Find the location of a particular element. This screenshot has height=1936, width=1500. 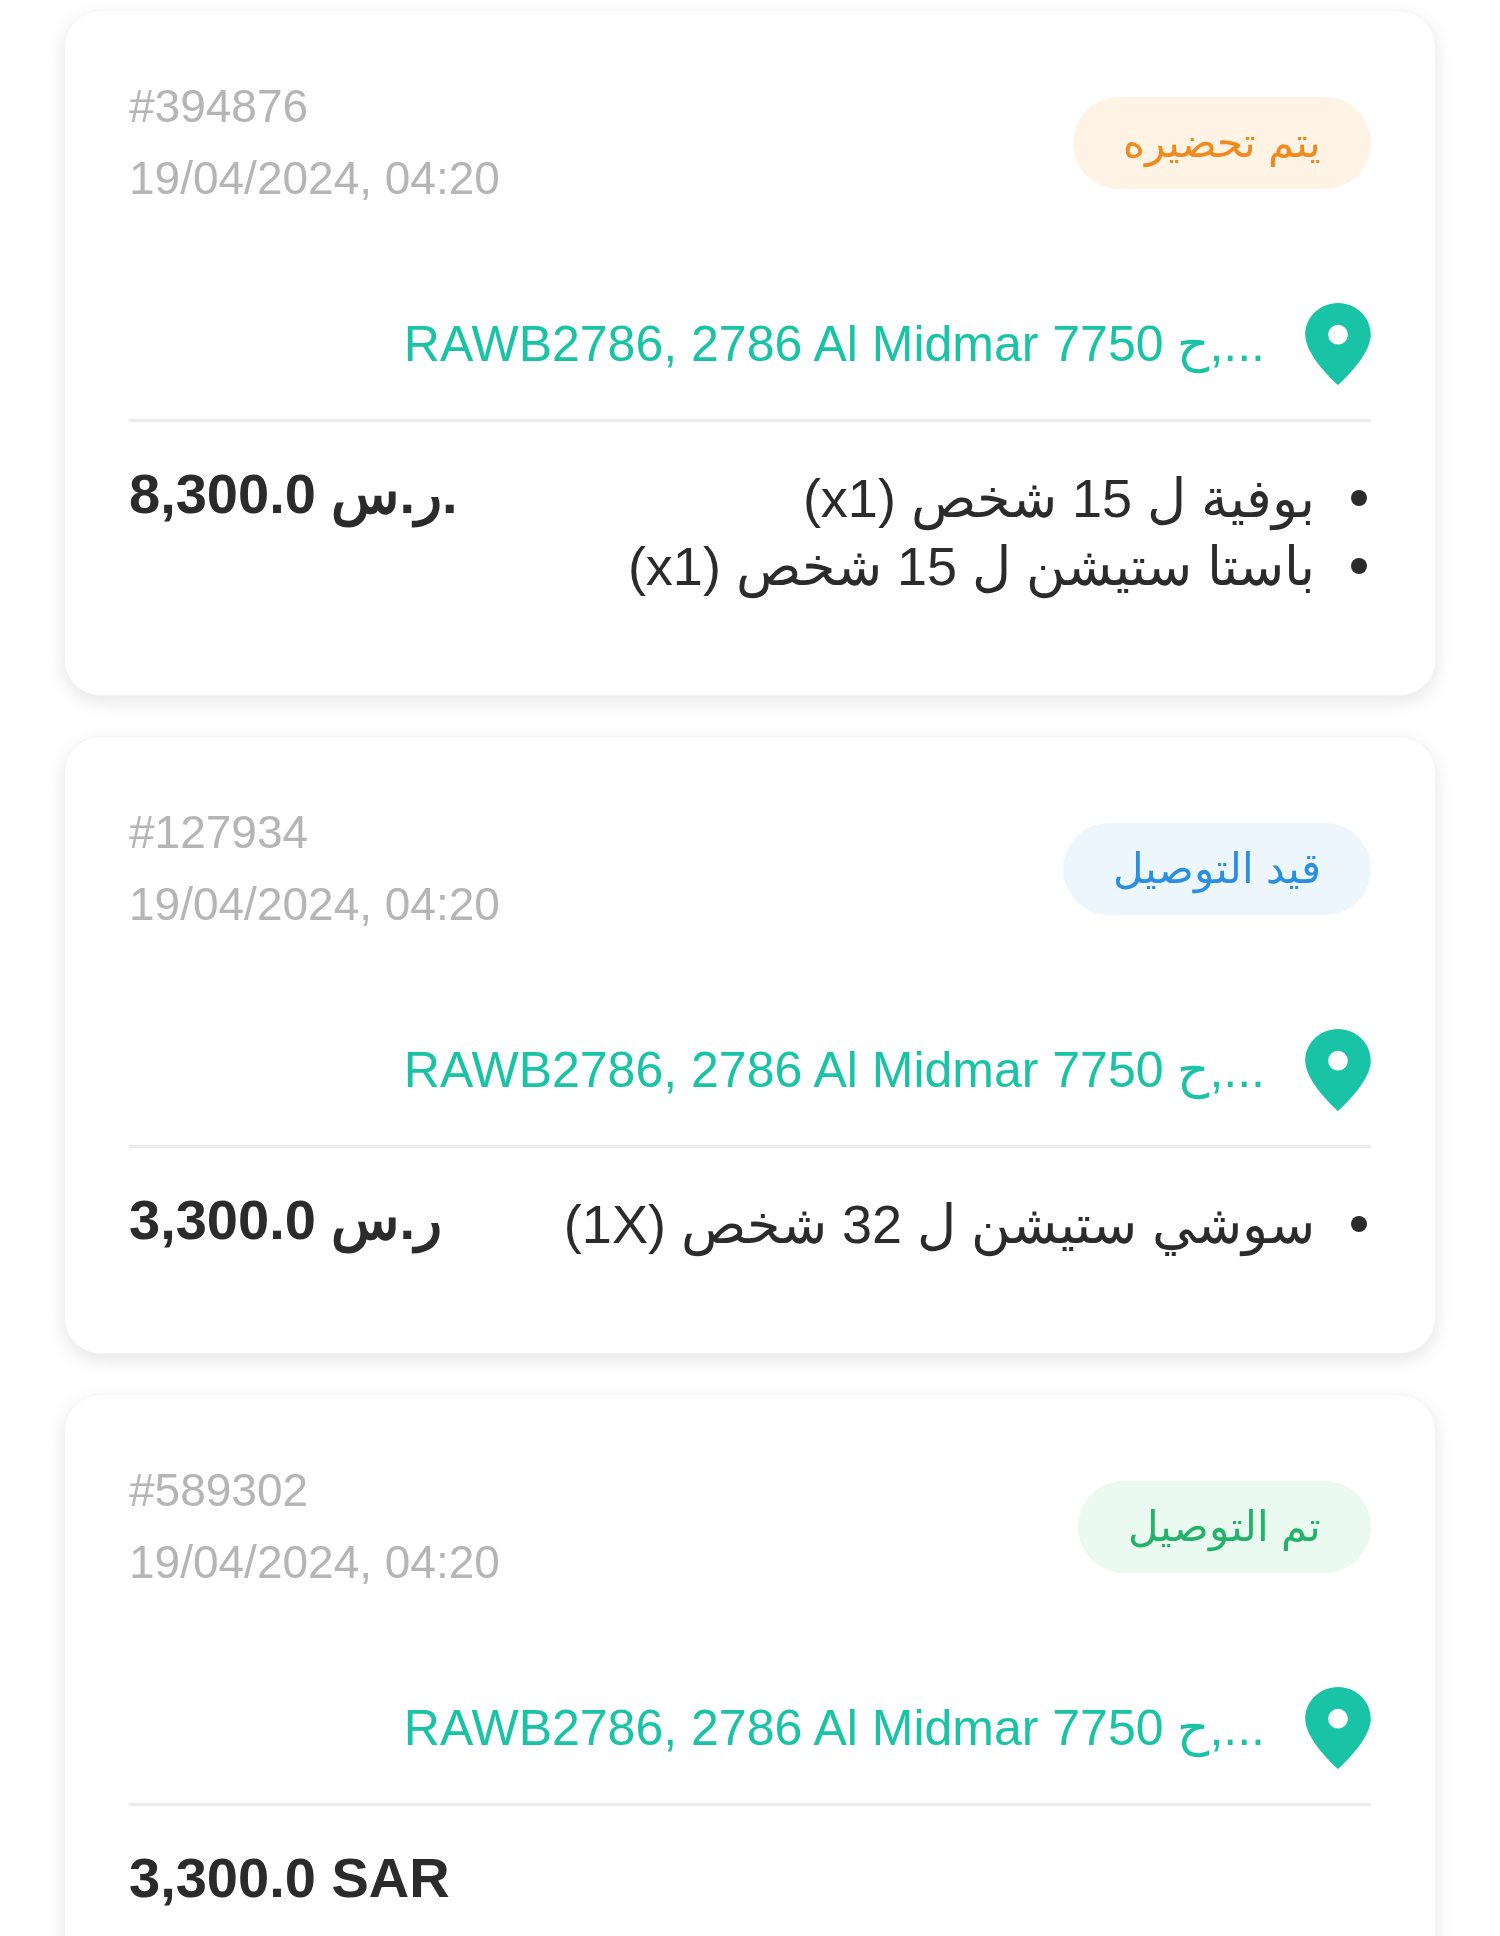

status-badge: قيد التوصيل is located at coordinates (1217, 869).